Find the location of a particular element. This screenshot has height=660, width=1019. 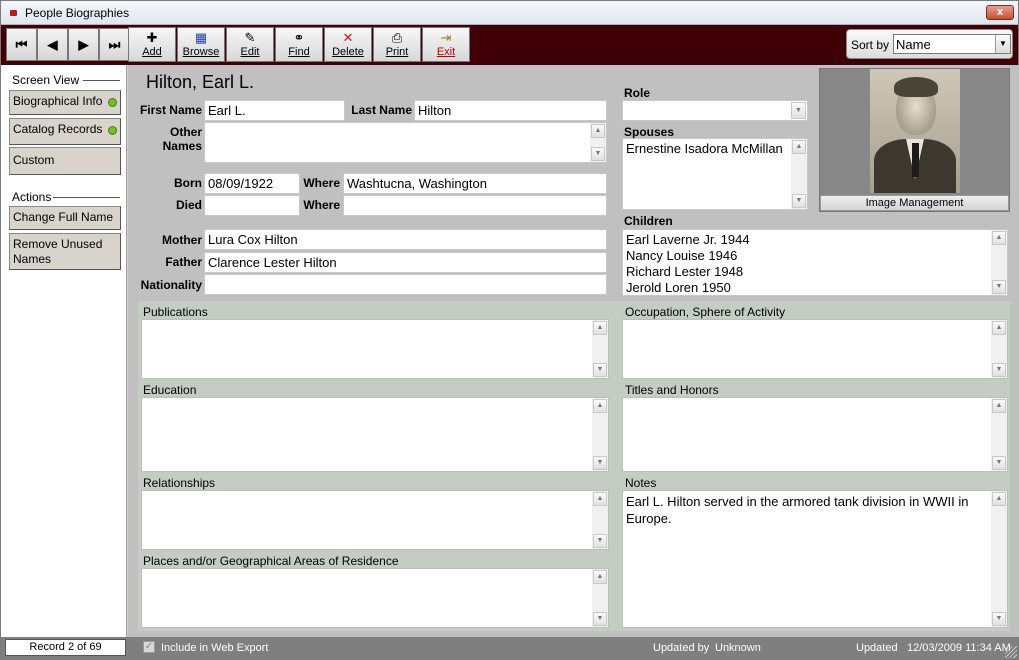

x-icon: ✕ is located at coordinates (348, 37).